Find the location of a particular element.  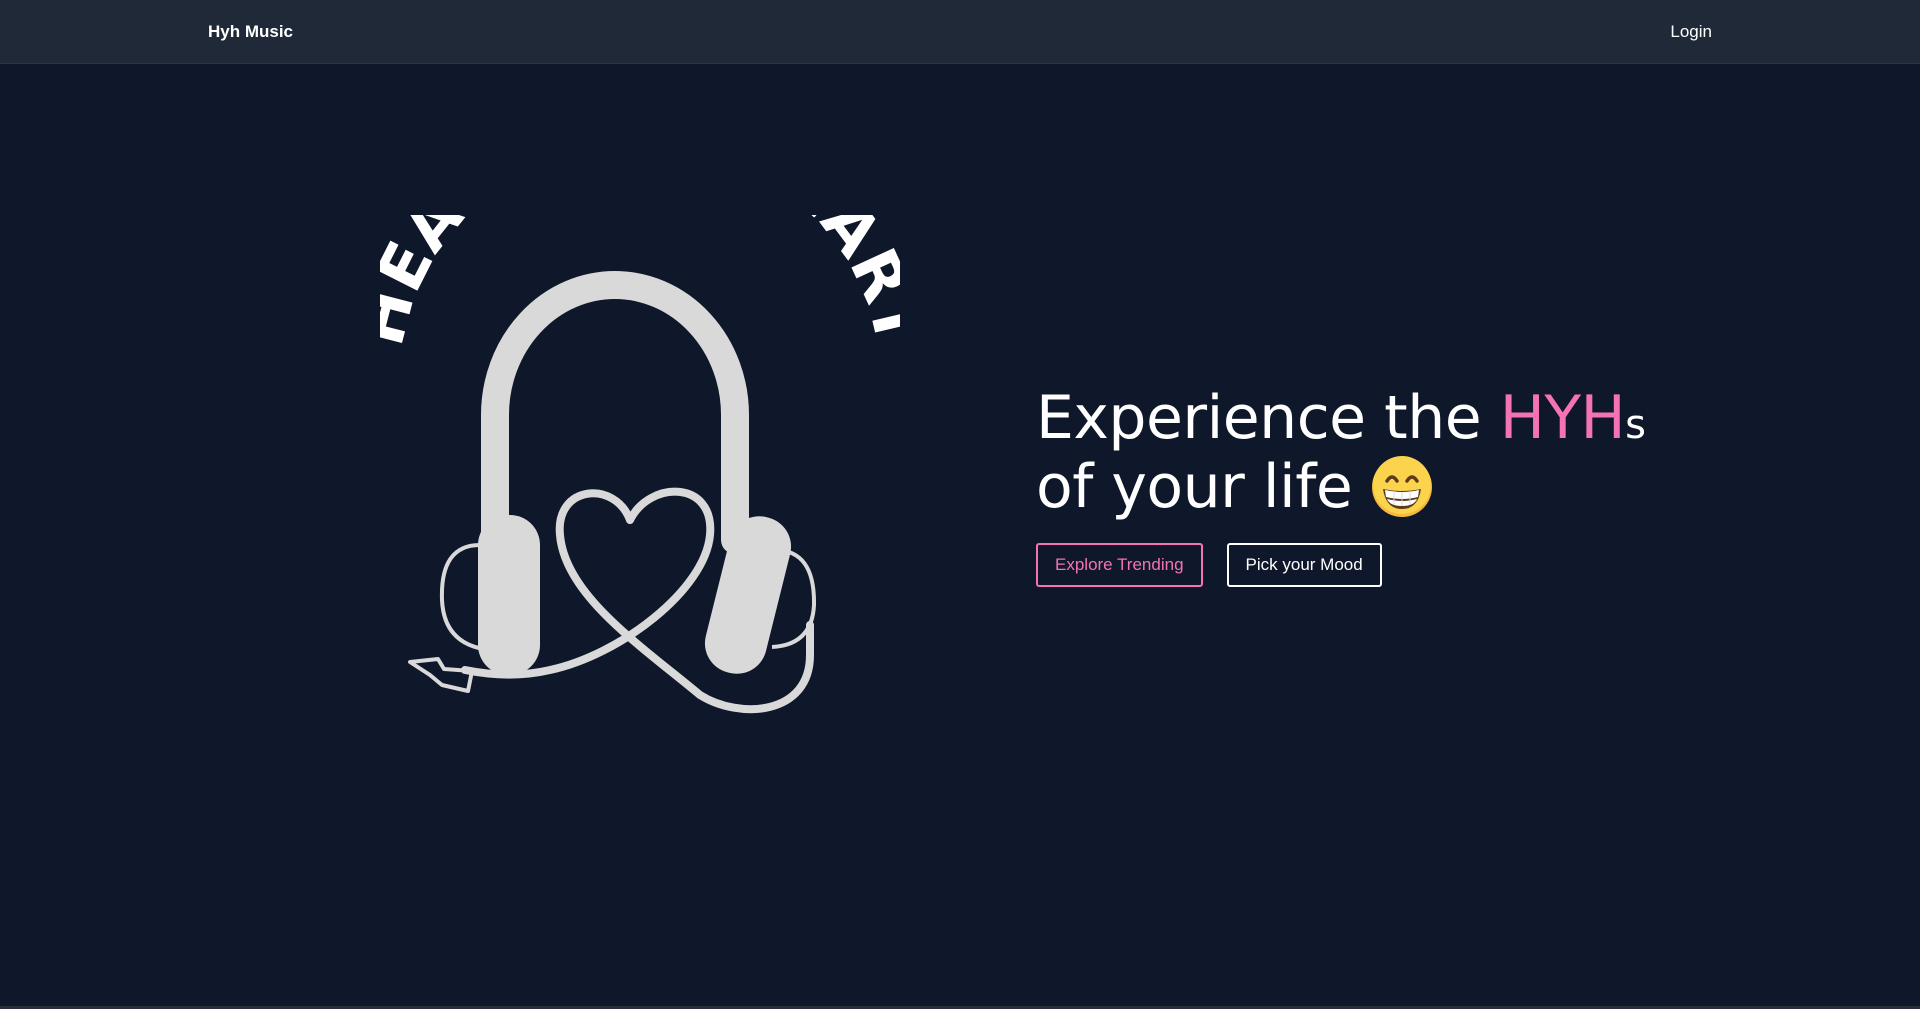

hero-buttons: Explore Trending Pick your Mood is located at coordinates (1386, 565).